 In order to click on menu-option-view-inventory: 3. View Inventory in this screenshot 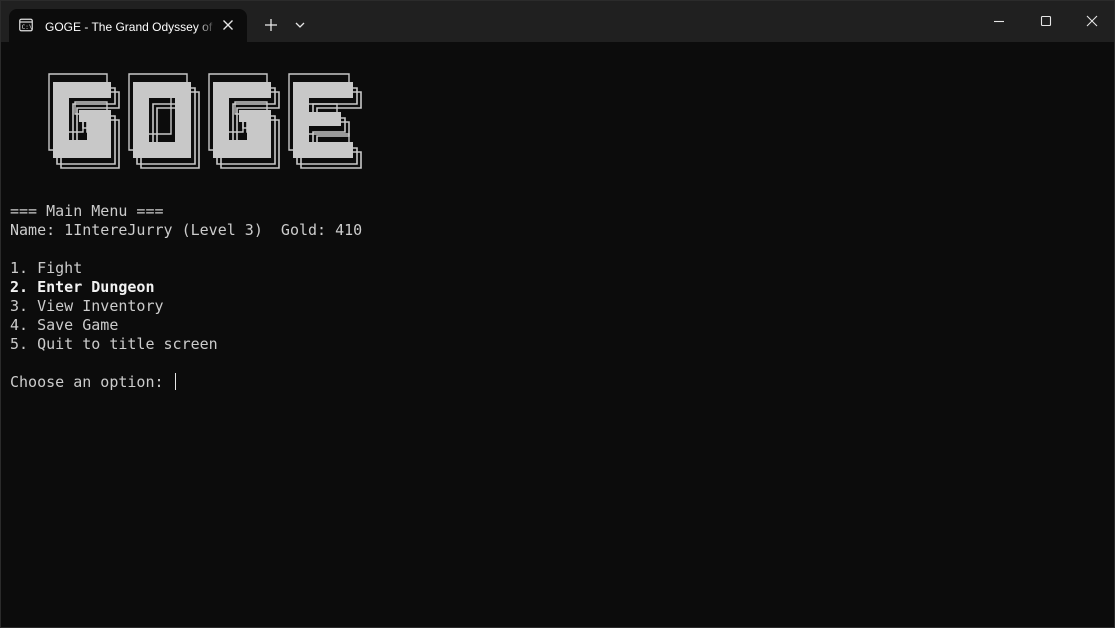, I will do `click(87, 306)`.